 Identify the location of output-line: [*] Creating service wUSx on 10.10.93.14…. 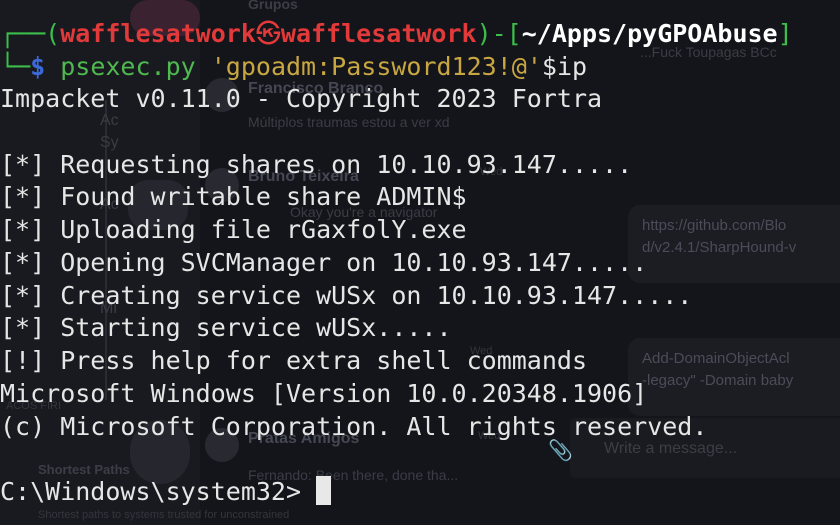
(346, 295).